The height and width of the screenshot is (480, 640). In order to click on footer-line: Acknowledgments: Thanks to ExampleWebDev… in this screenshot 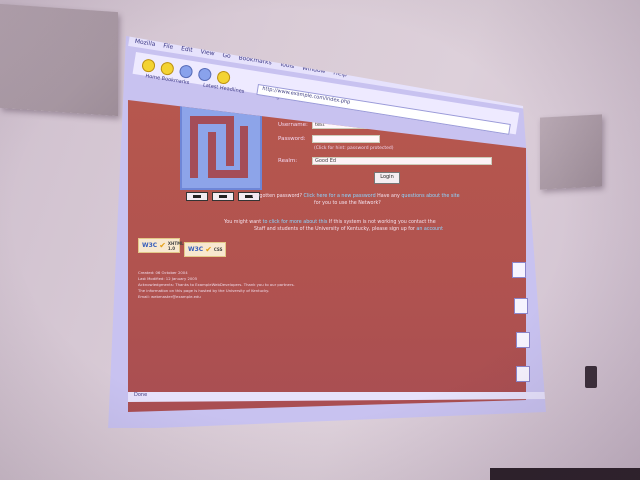, I will do `click(216, 284)`.